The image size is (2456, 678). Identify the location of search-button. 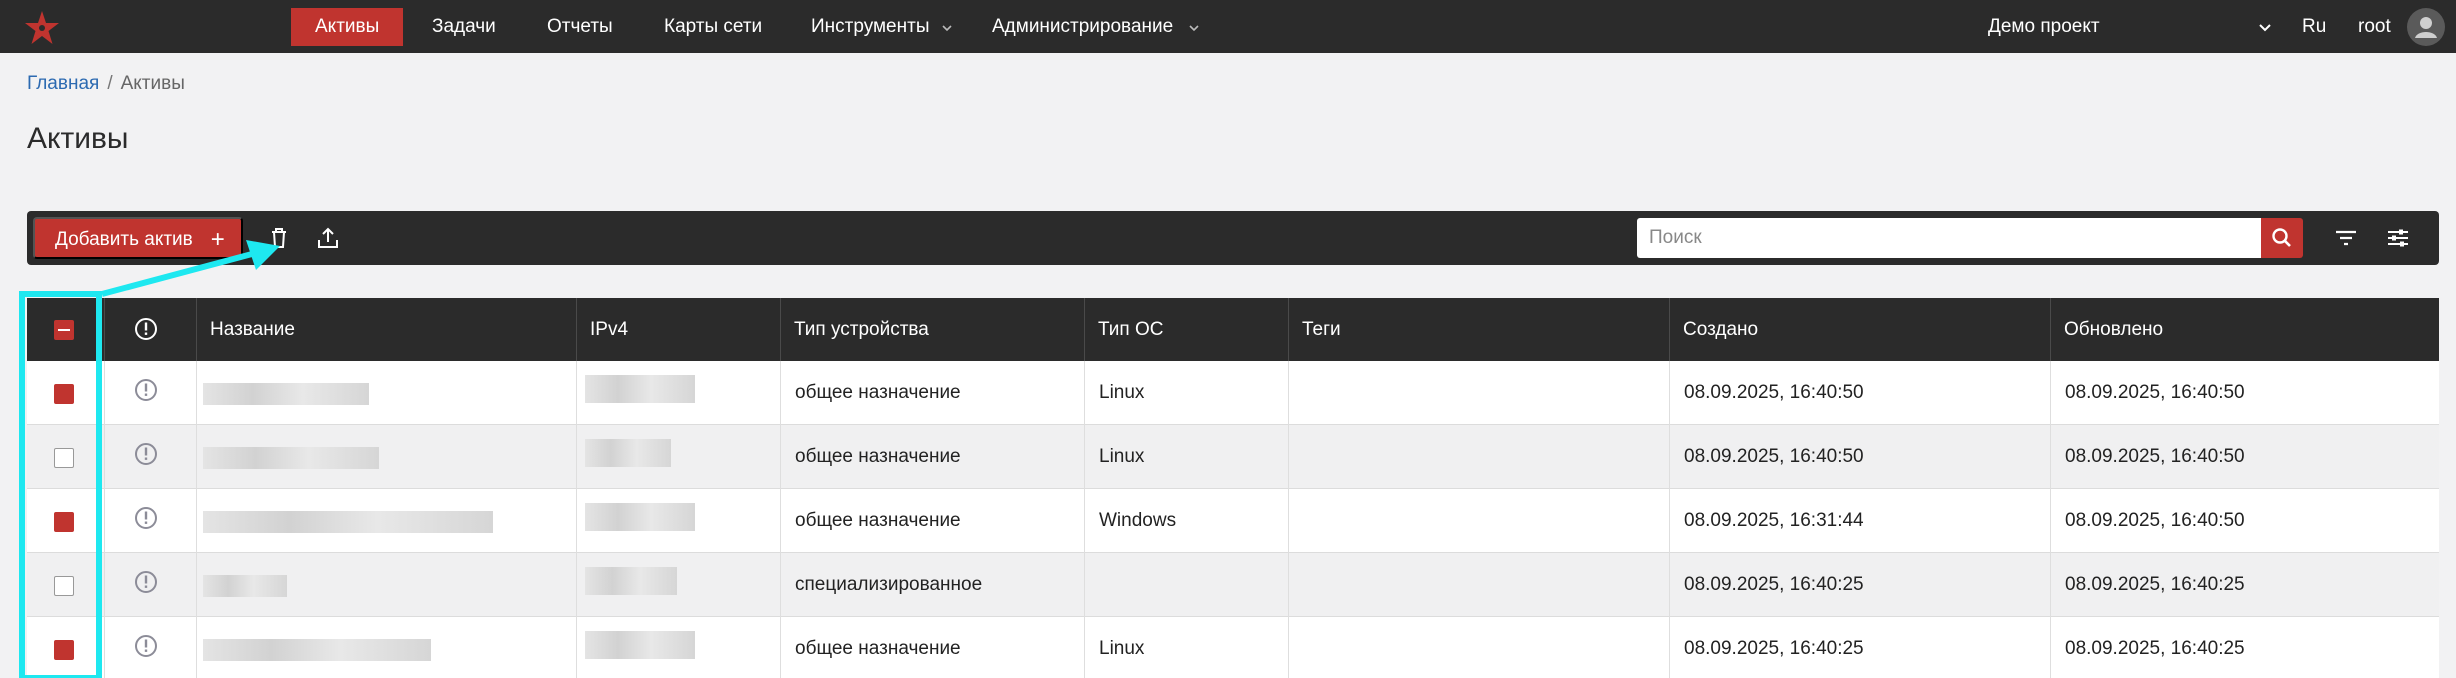
(2282, 238).